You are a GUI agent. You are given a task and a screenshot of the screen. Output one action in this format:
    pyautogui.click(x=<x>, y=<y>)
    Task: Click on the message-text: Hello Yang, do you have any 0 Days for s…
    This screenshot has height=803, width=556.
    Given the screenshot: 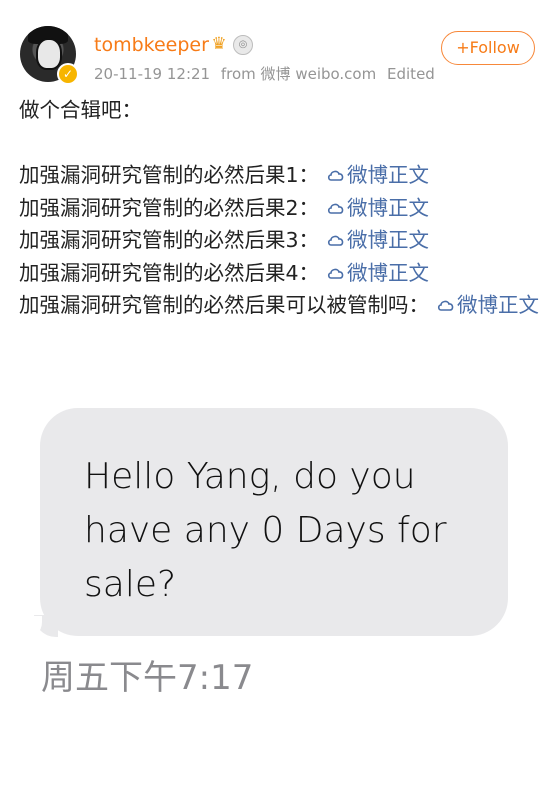 What is the action you would take?
    pyautogui.click(x=265, y=530)
    